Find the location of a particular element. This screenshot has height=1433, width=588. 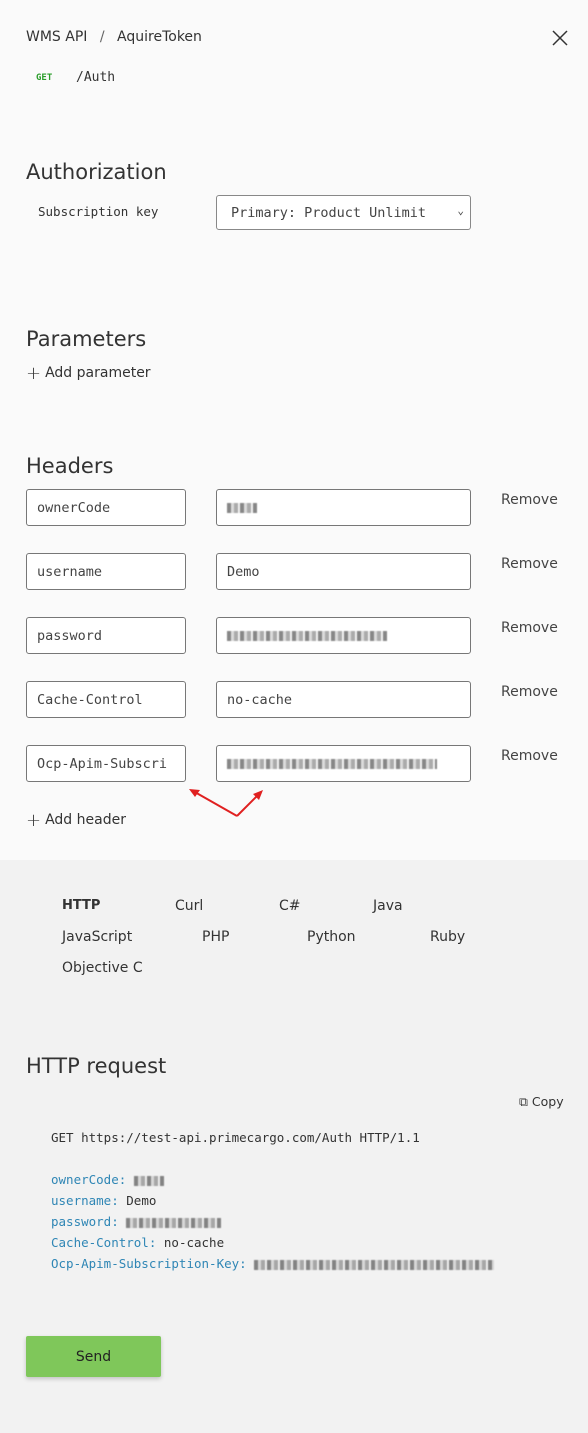

language-tab: PHP is located at coordinates (215, 937).